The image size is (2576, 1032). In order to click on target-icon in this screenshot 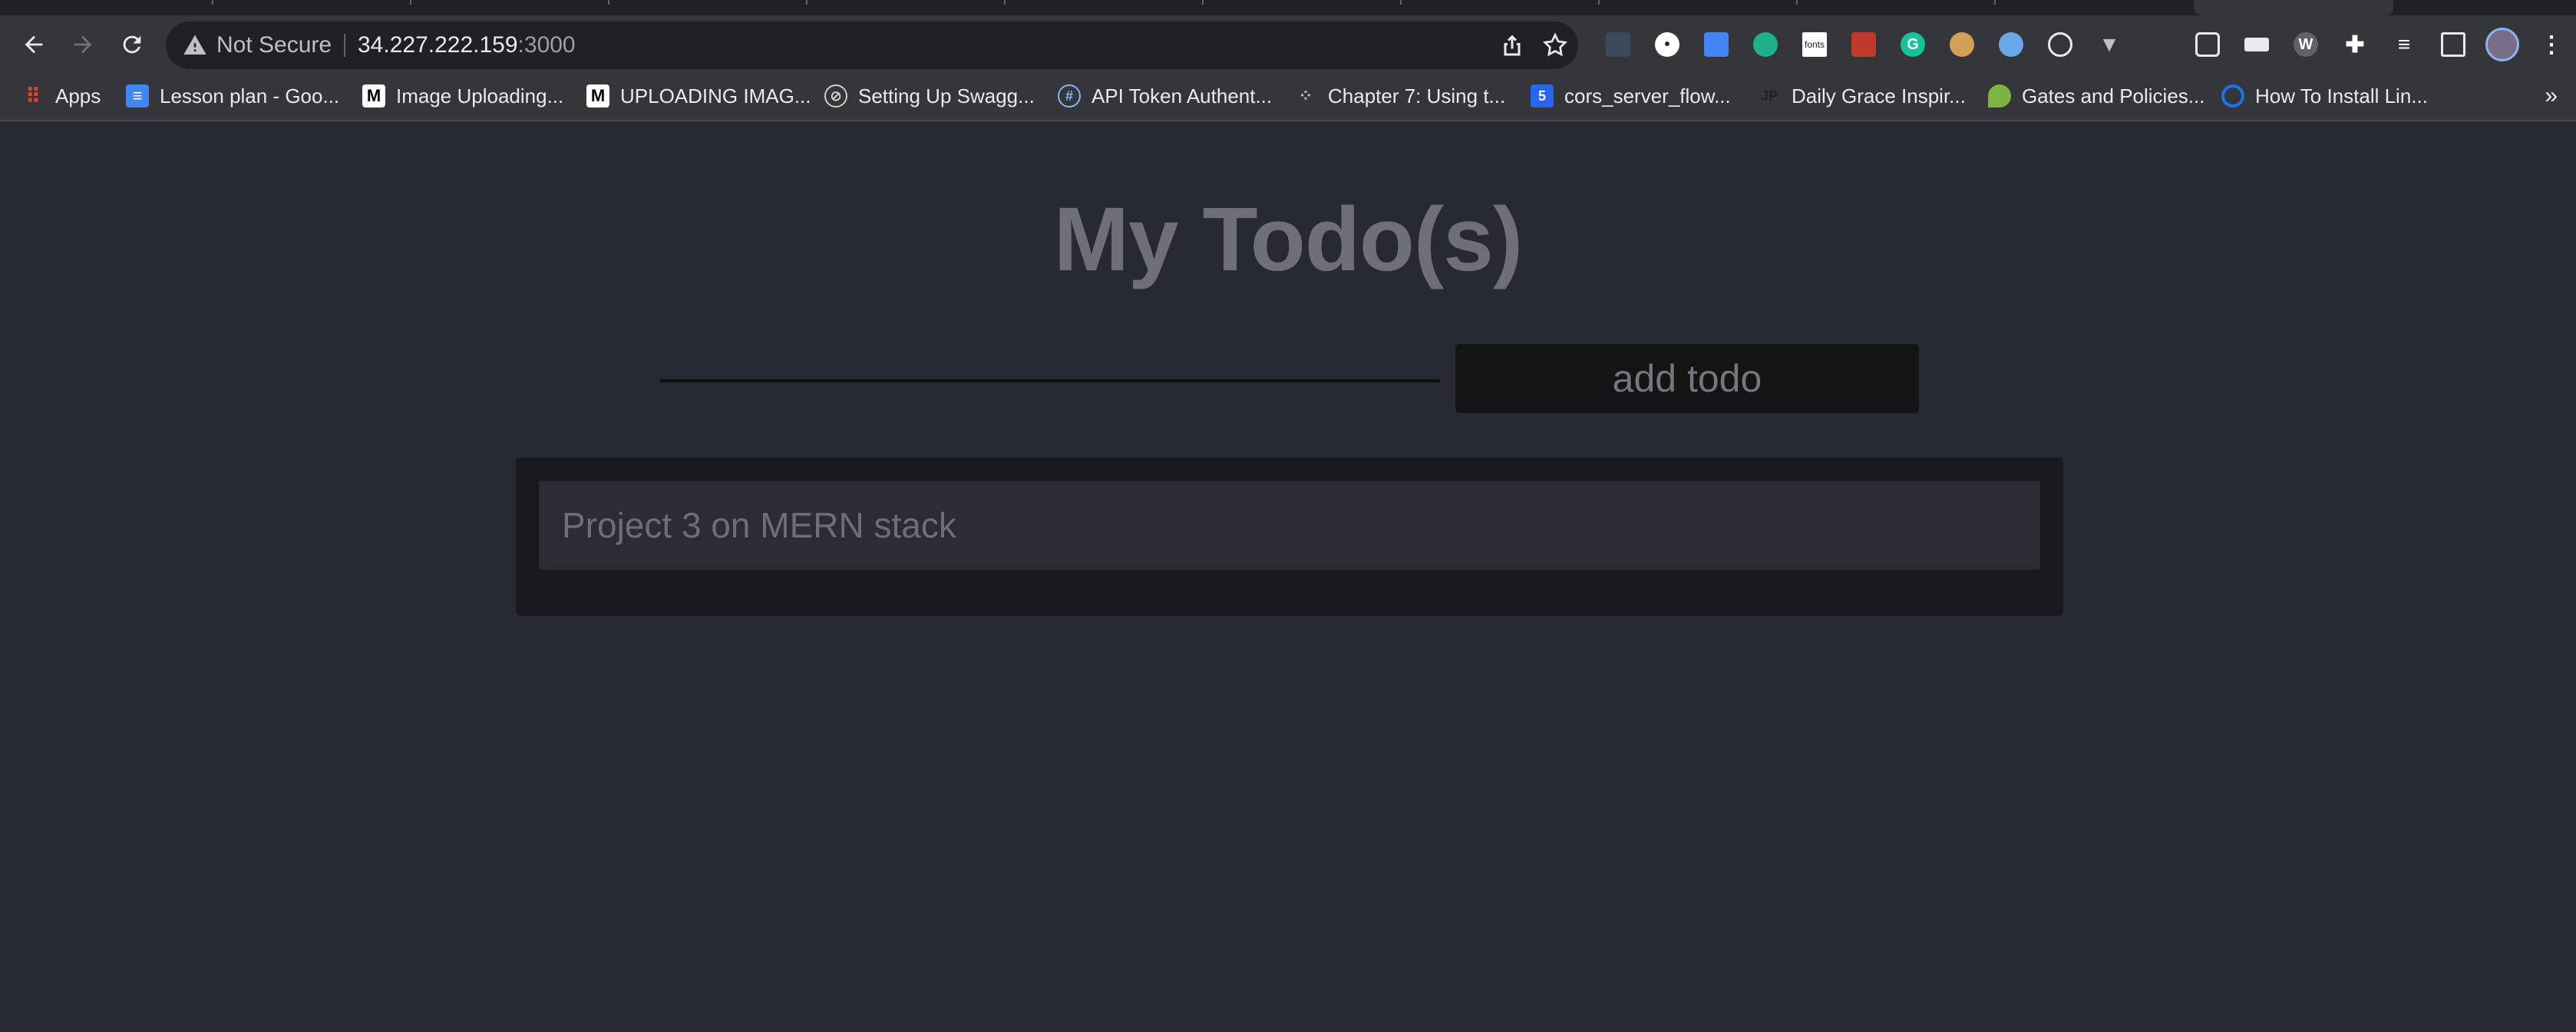, I will do `click(2060, 45)`.